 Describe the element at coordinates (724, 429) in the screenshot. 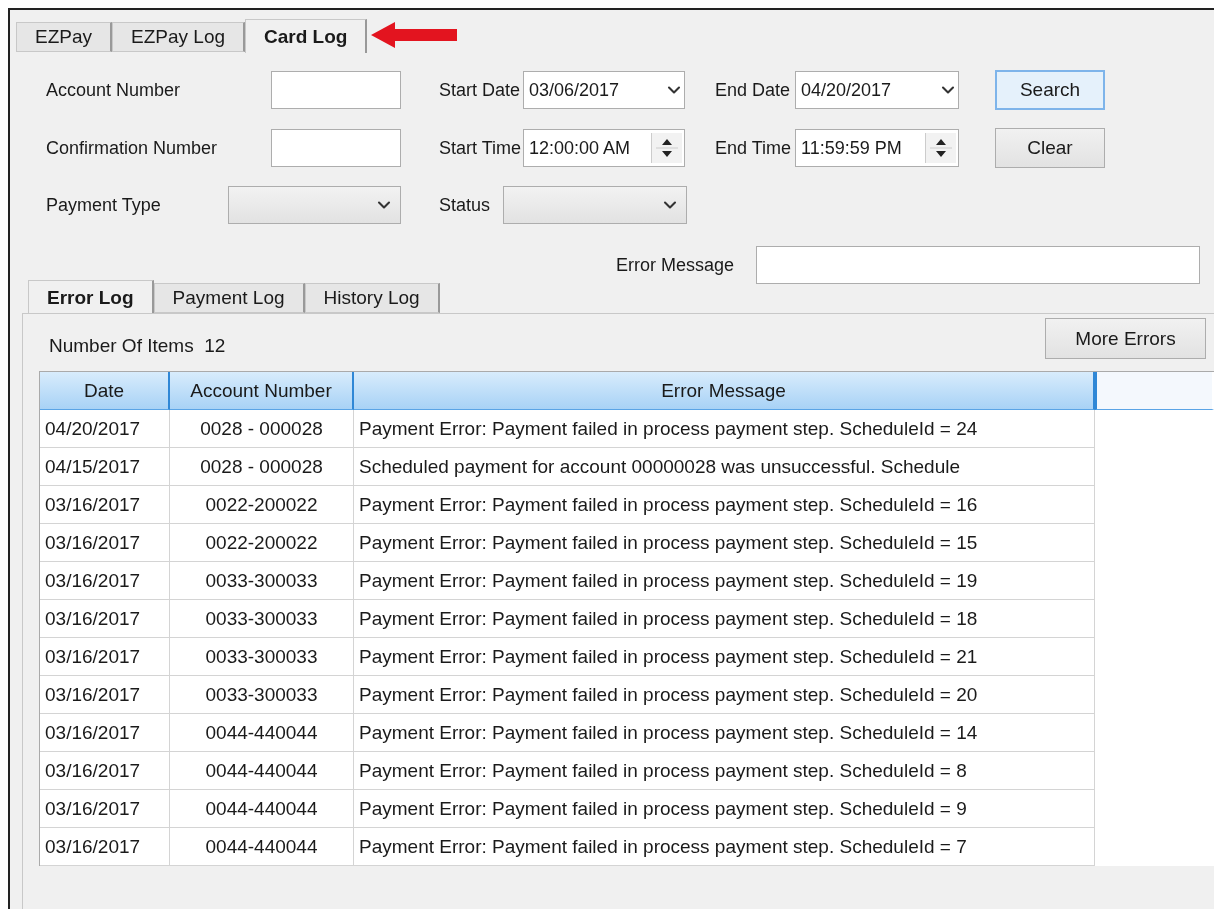

I see `table-cell: Payment Error: Payment failed in process payment step. ScheduleId = 24` at that location.